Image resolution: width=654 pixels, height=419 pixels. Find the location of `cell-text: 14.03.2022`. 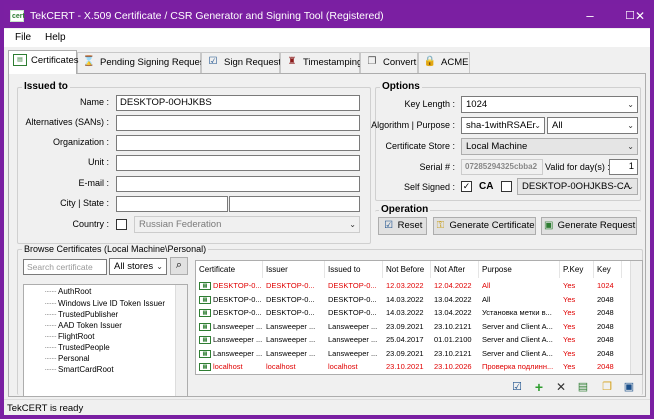

cell-text: 14.03.2022 is located at coordinates (405, 299).